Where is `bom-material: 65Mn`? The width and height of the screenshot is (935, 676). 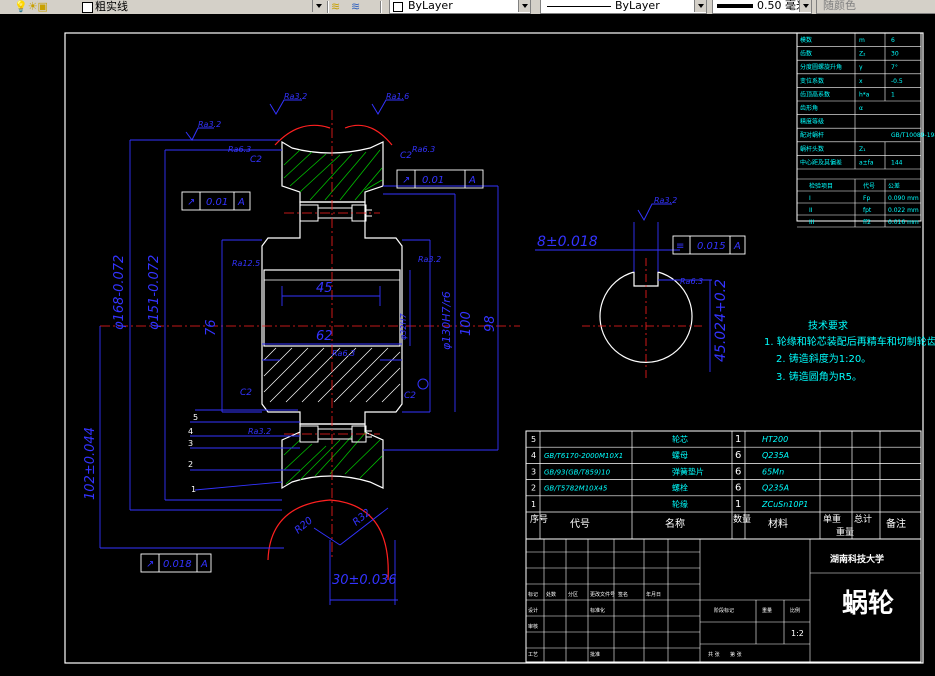 bom-material: 65Mn is located at coordinates (773, 471).